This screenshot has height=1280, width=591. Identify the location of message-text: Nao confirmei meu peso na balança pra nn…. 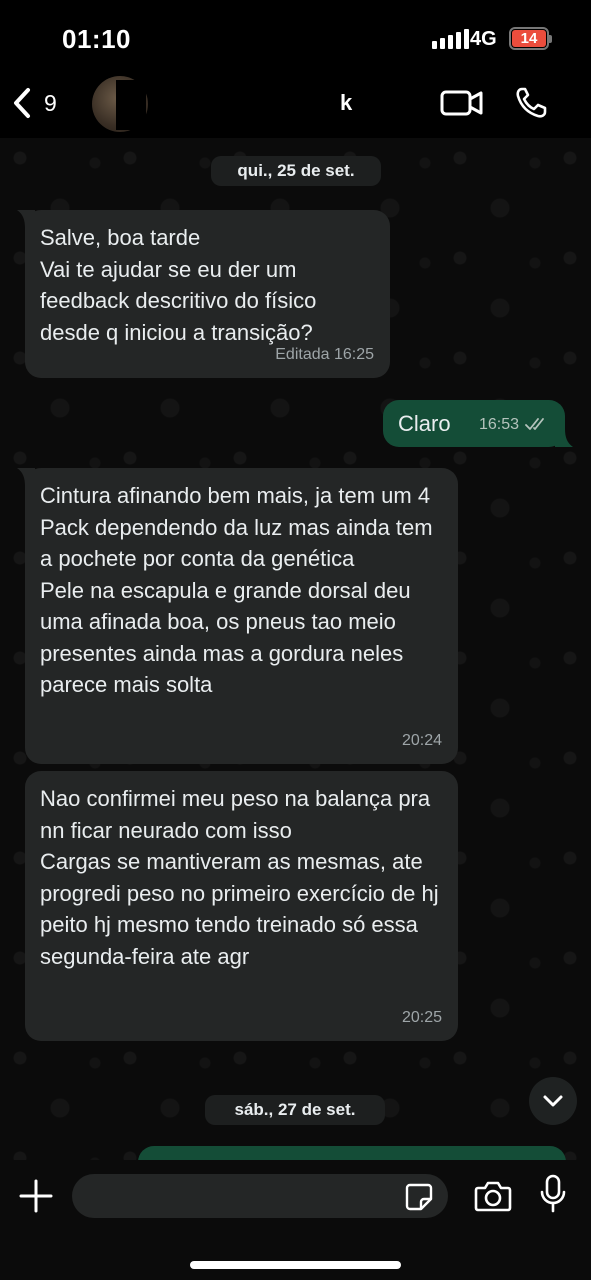
(239, 877).